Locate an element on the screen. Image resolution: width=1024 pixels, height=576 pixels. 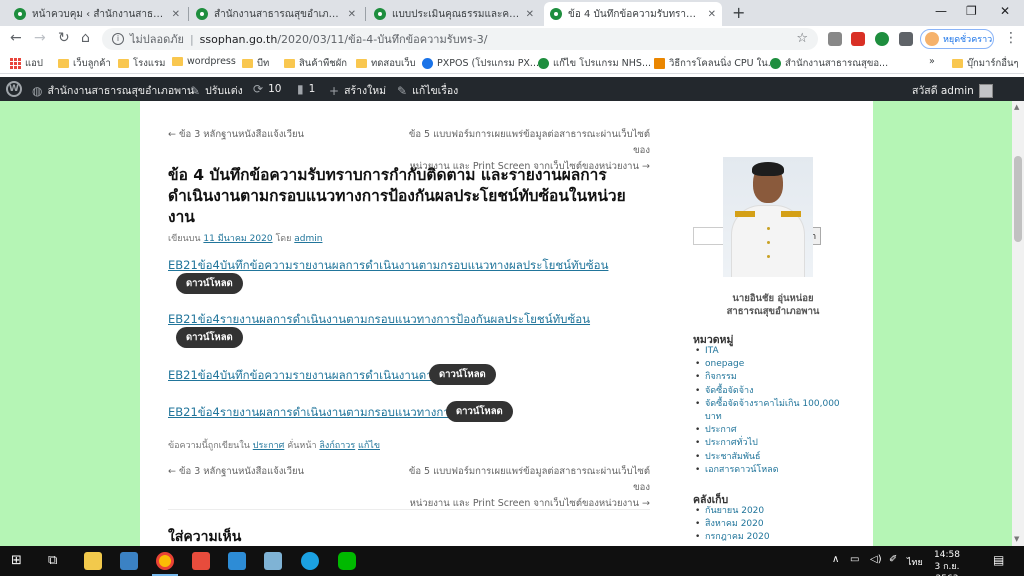
bookmark-apps: แอป is located at coordinates (26, 63).